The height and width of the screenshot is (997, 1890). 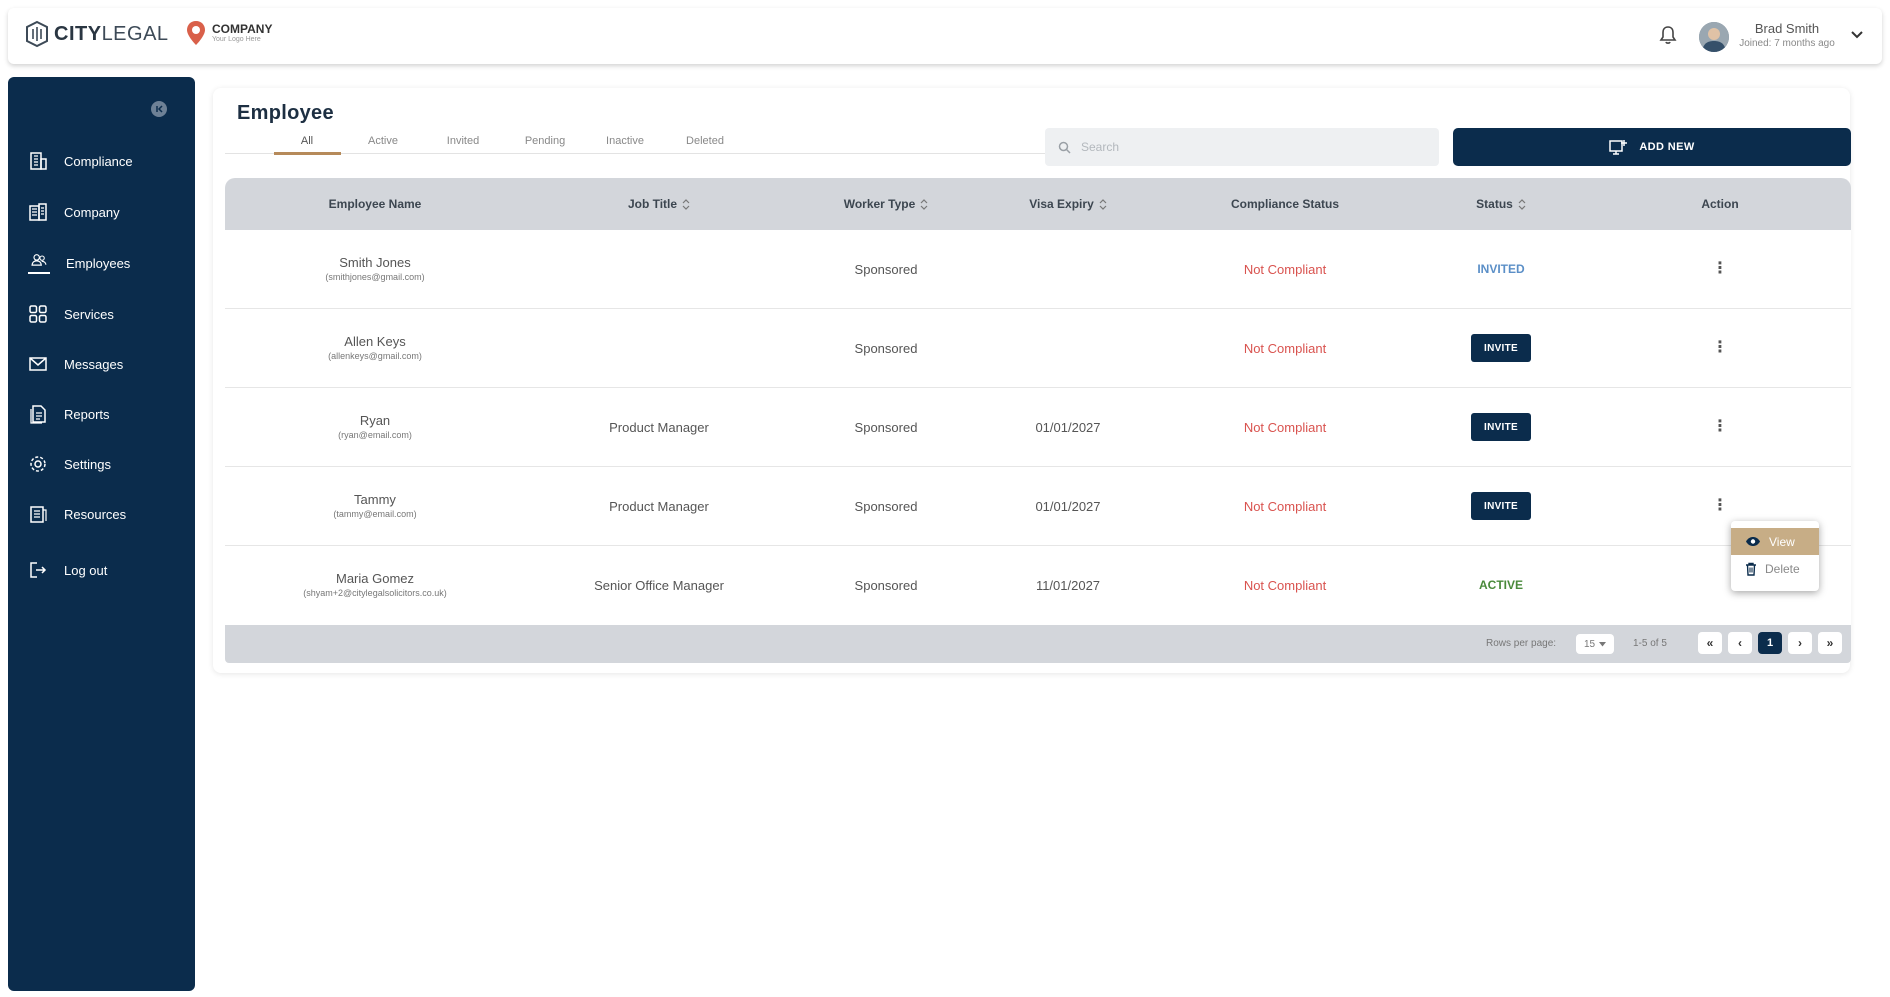 I want to click on company-logo: COMPANY Your Logo Here, so click(x=229, y=33).